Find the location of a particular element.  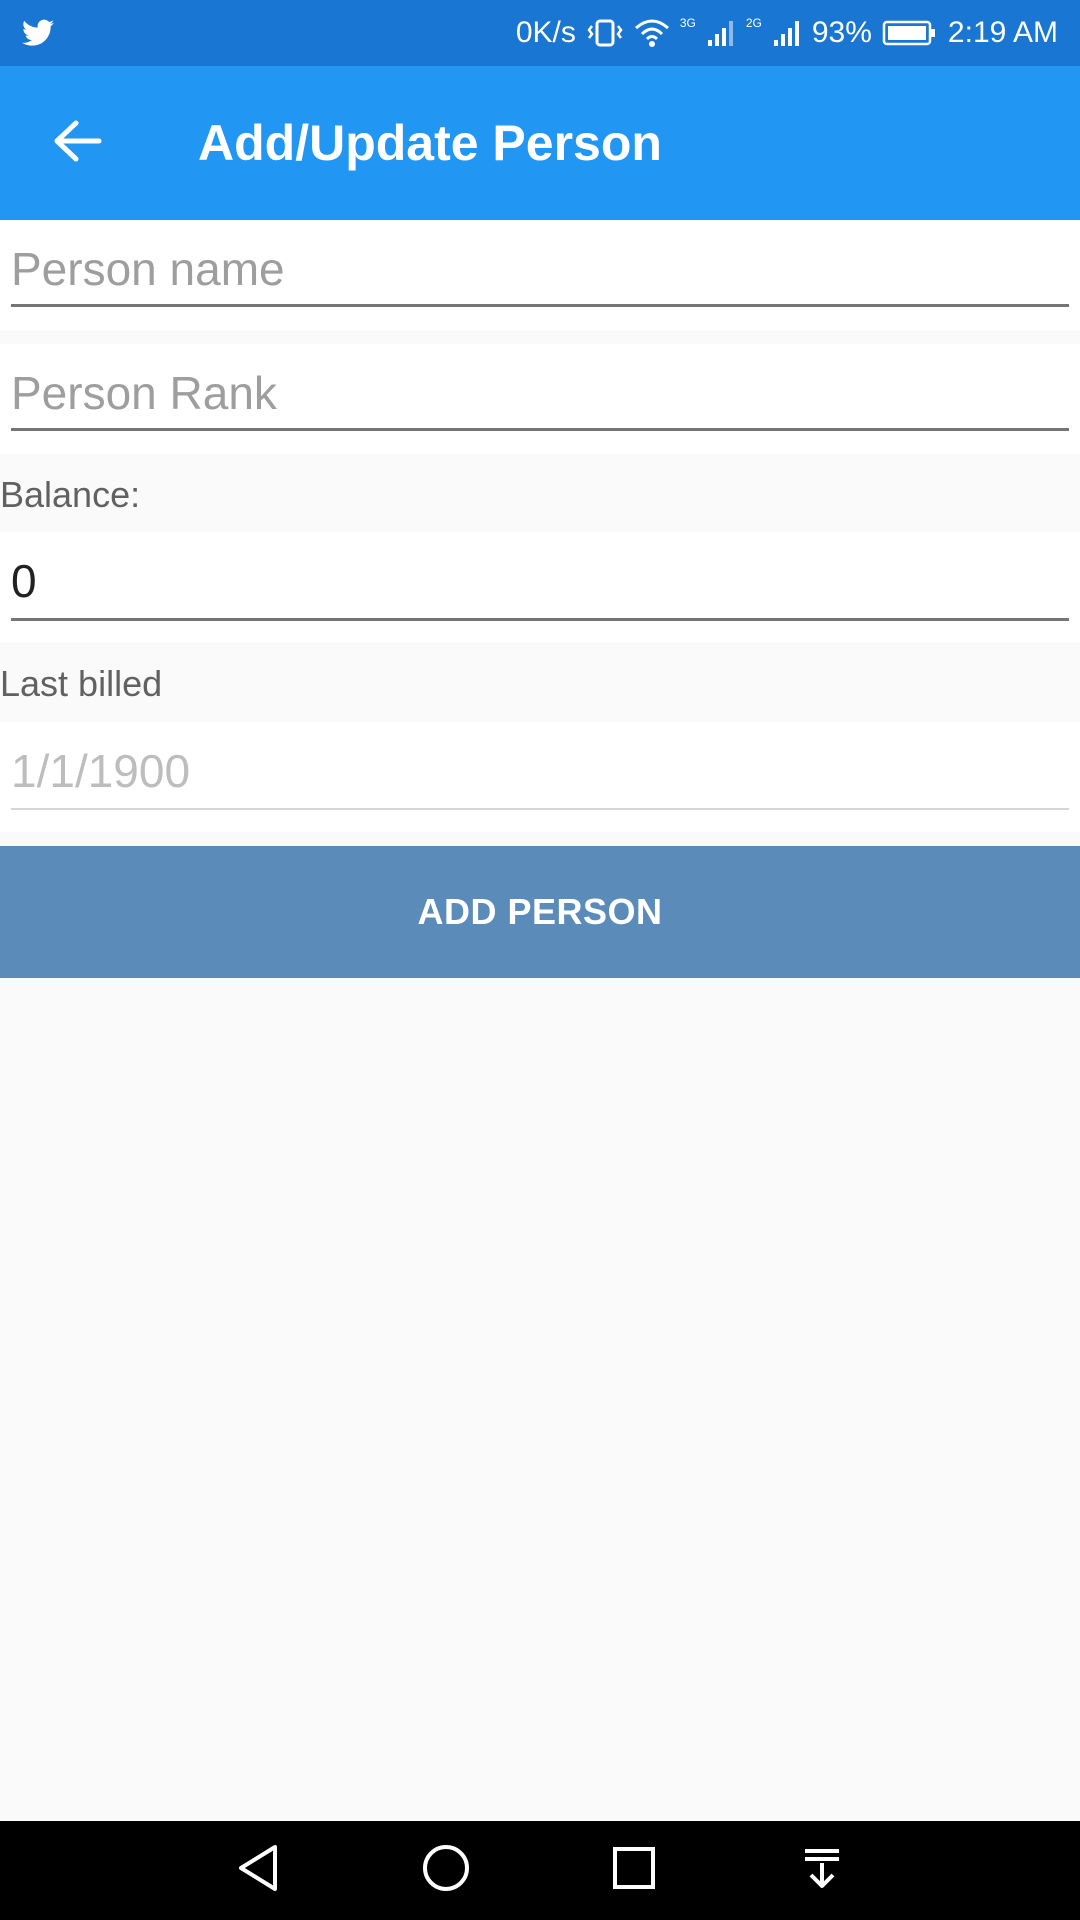

person-rank-input is located at coordinates (540, 393).